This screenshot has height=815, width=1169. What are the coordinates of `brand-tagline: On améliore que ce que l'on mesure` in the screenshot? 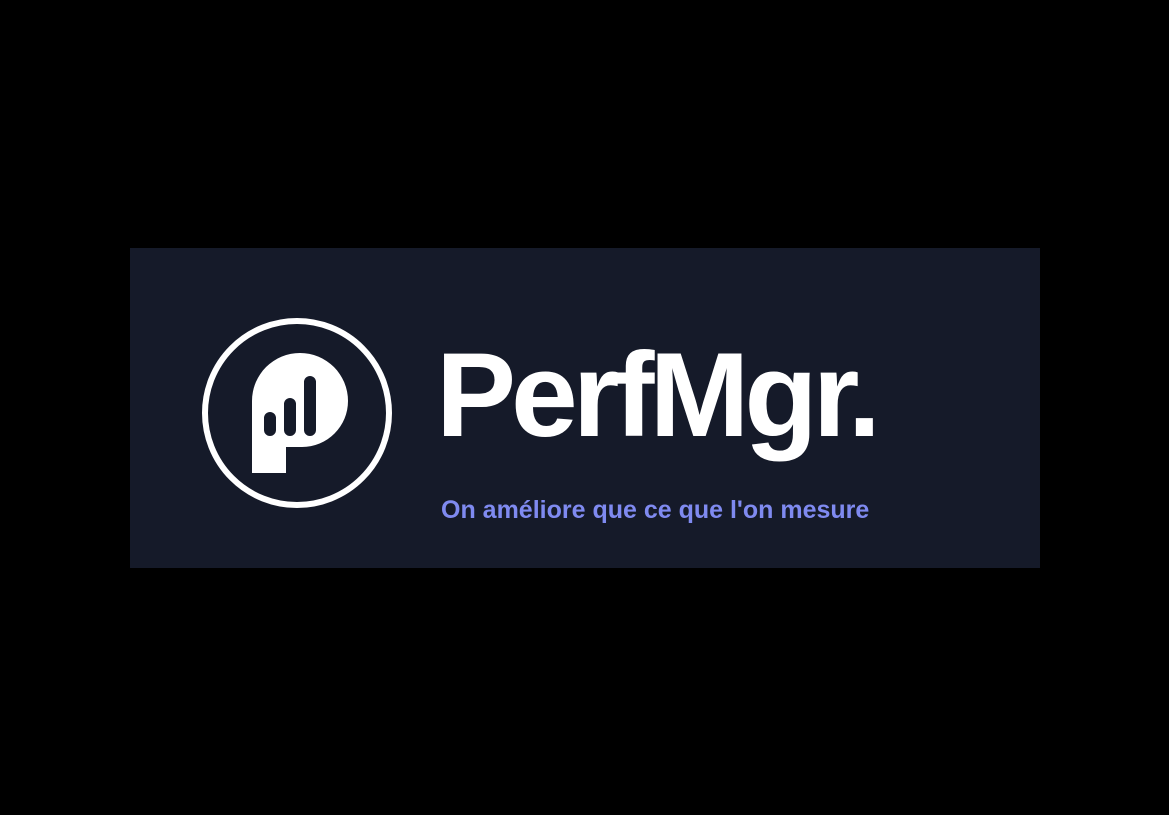 It's located at (655, 510).